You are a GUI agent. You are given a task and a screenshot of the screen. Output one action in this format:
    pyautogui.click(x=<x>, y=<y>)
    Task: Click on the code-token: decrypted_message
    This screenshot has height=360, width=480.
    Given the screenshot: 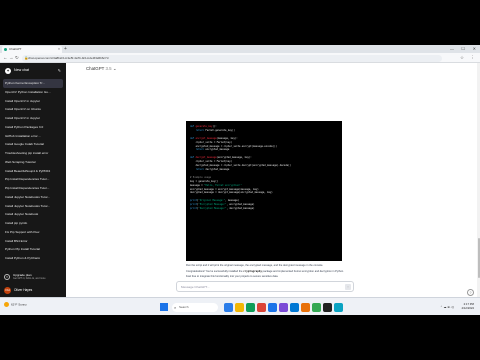 What is the action you would take?
    pyautogui.click(x=217, y=169)
    